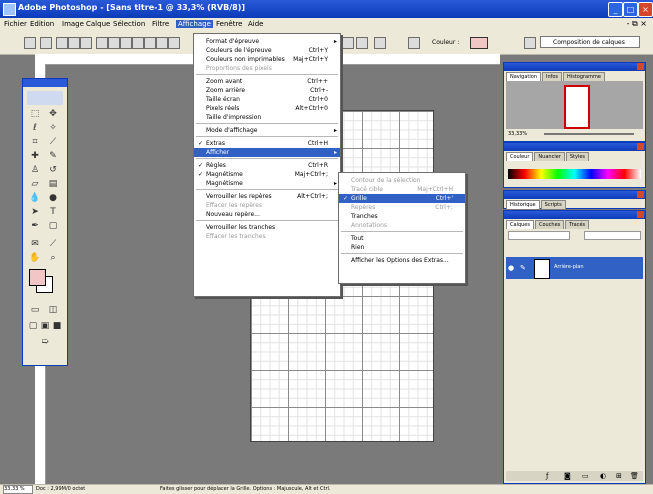 The image size is (653, 494). Describe the element at coordinates (552, 76) in the screenshot. I see `tab-infos: Infos` at that location.